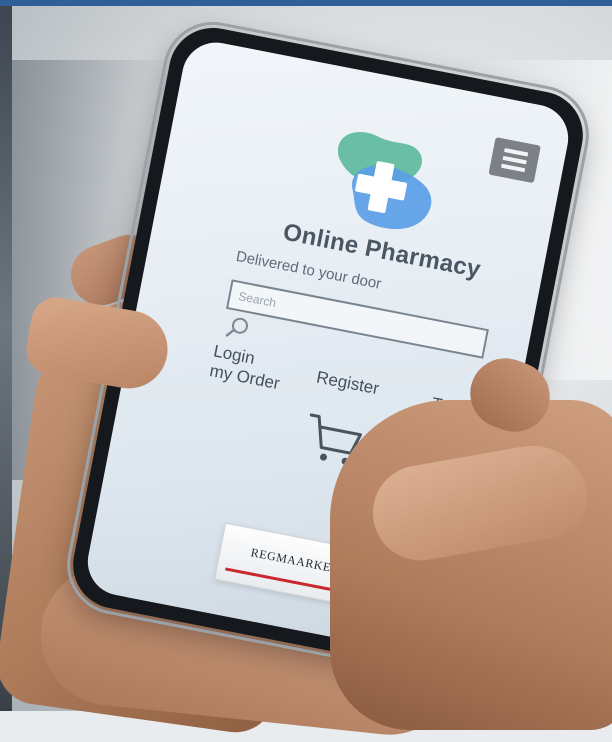 The image size is (612, 742). Describe the element at coordinates (246, 367) in the screenshot. I see `login-my-order-link: Login my Order` at that location.